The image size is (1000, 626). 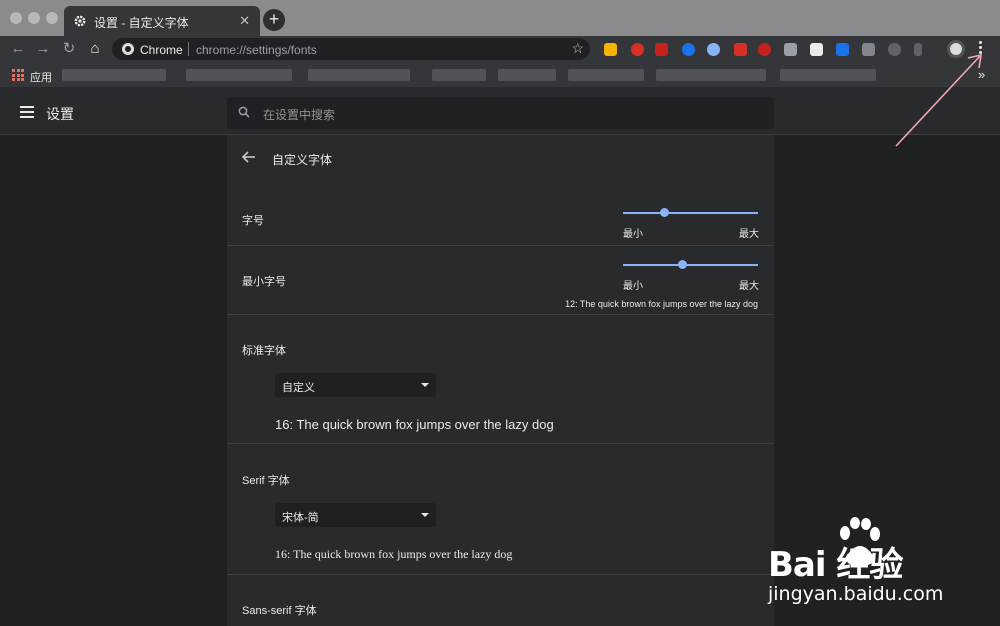 What do you see at coordinates (43, 49) in the screenshot?
I see `forward-button: →` at bounding box center [43, 49].